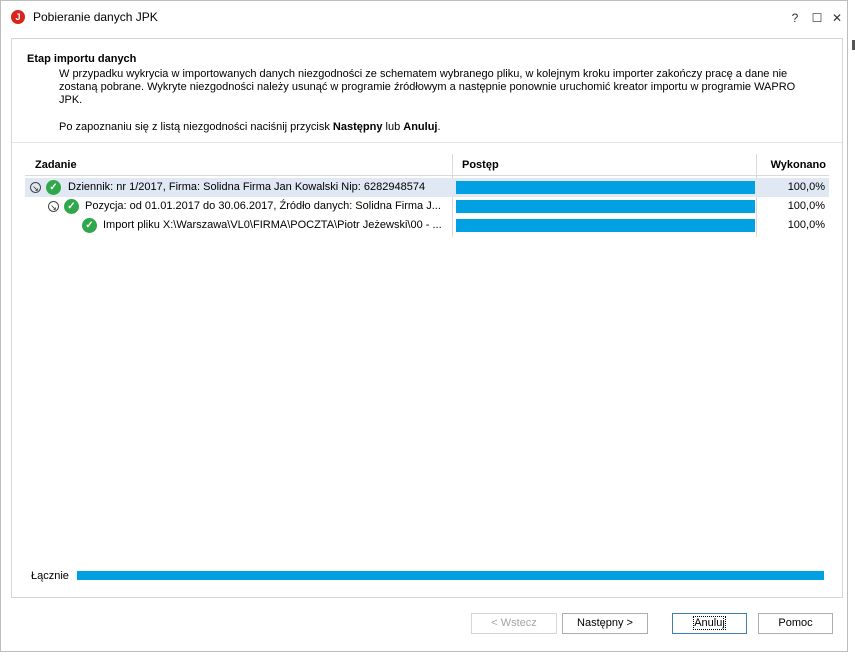 The height and width of the screenshot is (656, 855). I want to click on back-button: < Wstecz, so click(514, 623).